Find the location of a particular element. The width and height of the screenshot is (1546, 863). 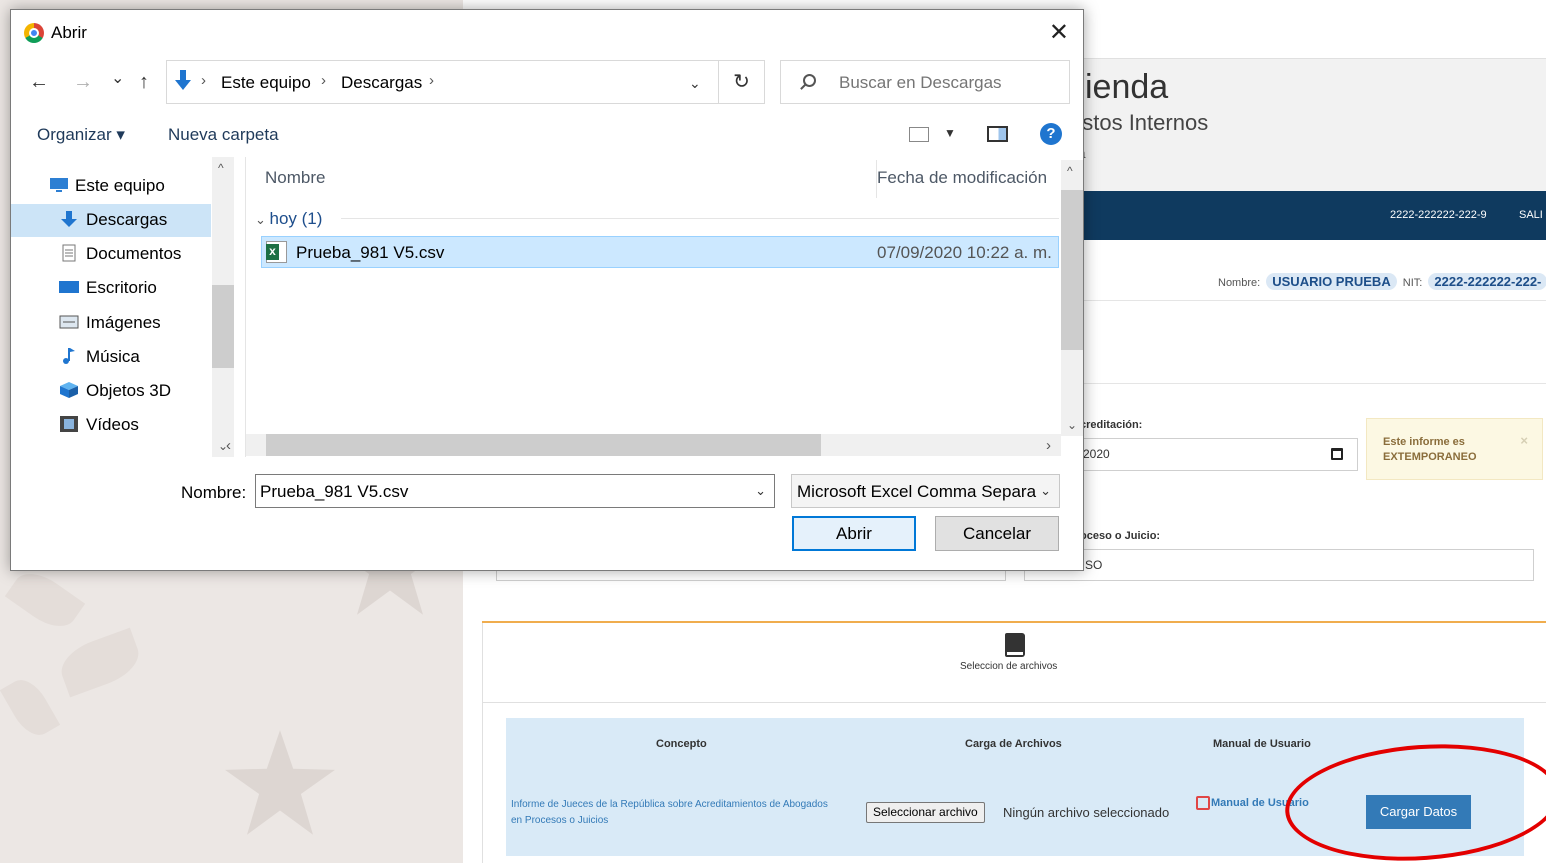

column-header-carga: Carga de Archivos is located at coordinates (1013, 744).